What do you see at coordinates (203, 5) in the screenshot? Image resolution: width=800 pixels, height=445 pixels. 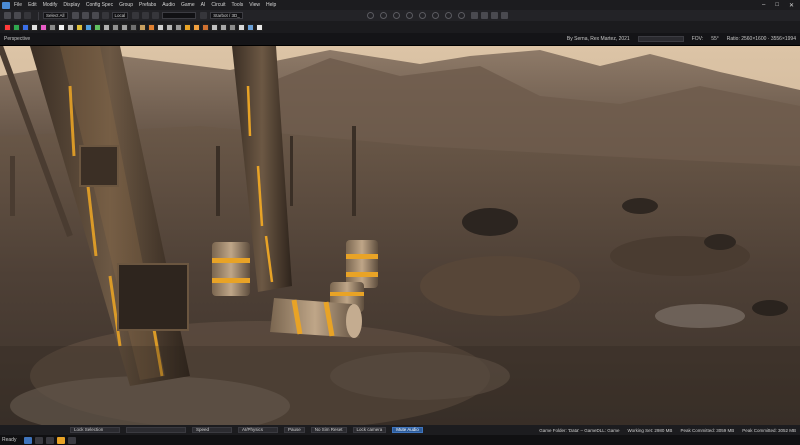 I see `menu-ai: AI` at bounding box center [203, 5].